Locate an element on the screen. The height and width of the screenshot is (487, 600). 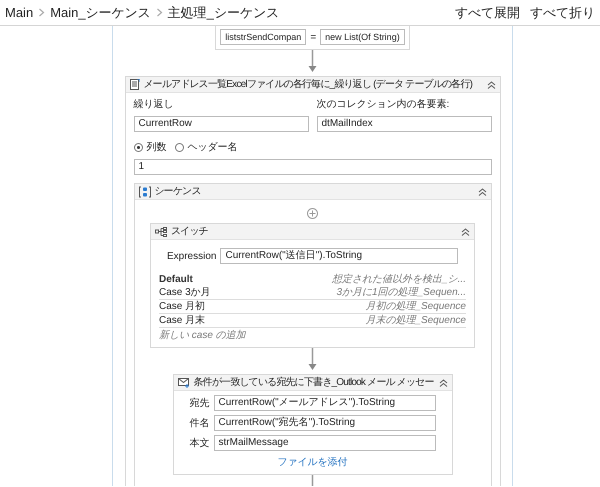
case-body: 月初の処理_Sequence is located at coordinates (415, 306).